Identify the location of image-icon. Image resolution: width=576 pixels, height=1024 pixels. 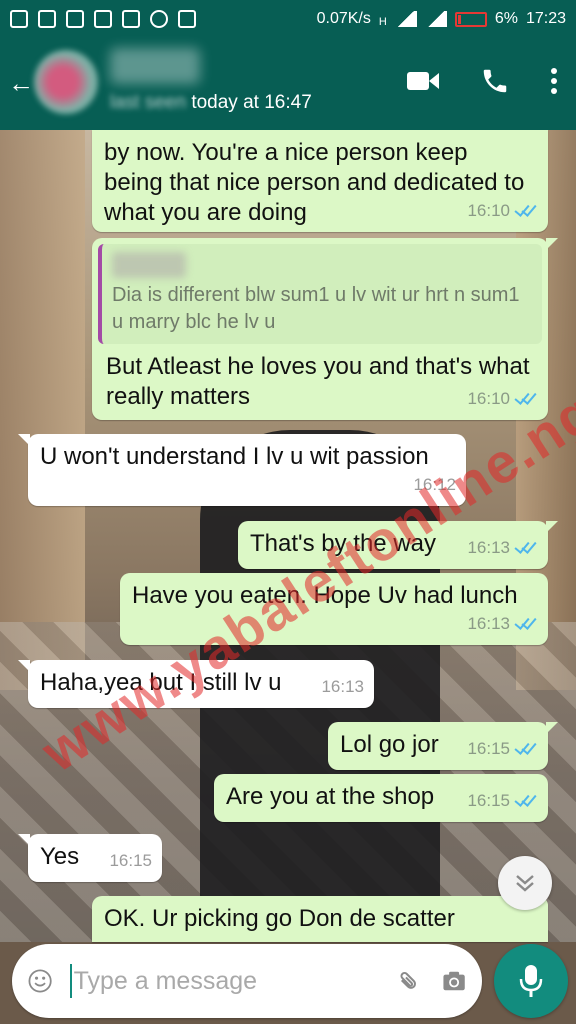
(103, 19).